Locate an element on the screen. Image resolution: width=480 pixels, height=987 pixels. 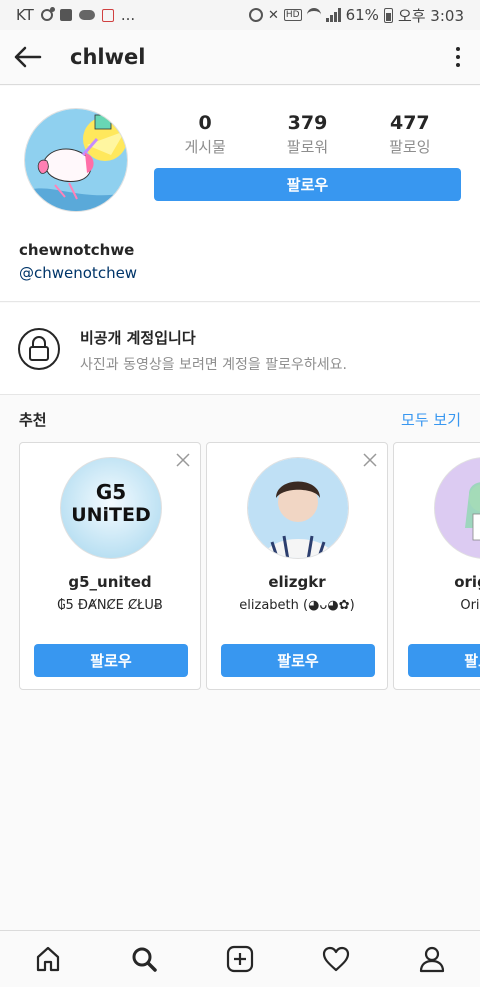
following-stat: 477 팔로잉 is located at coordinates (410, 134).